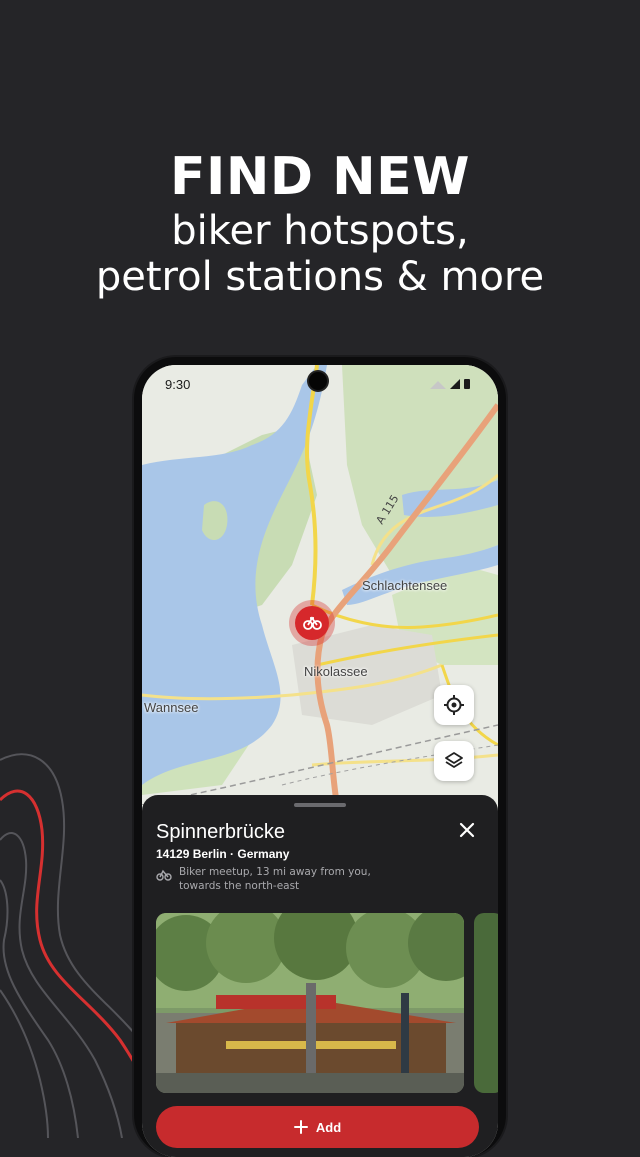 This screenshot has width=640, height=1157. Describe the element at coordinates (405, 585) in the screenshot. I see `map-label-schlachtensee: Schlachtensee` at that location.